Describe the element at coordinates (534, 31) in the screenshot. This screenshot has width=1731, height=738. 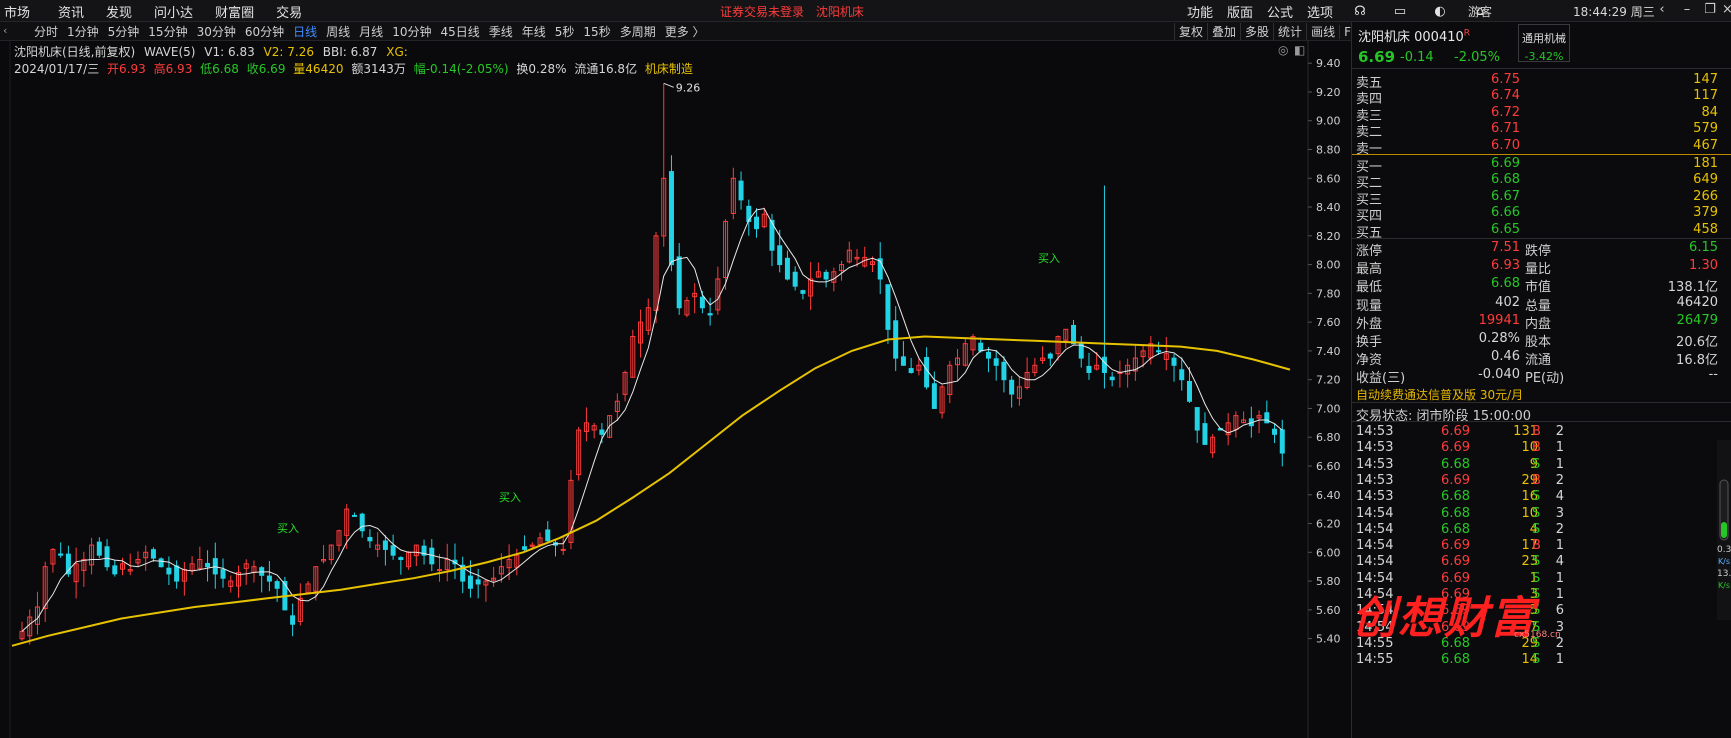
I see `period-tab: 年线` at that location.